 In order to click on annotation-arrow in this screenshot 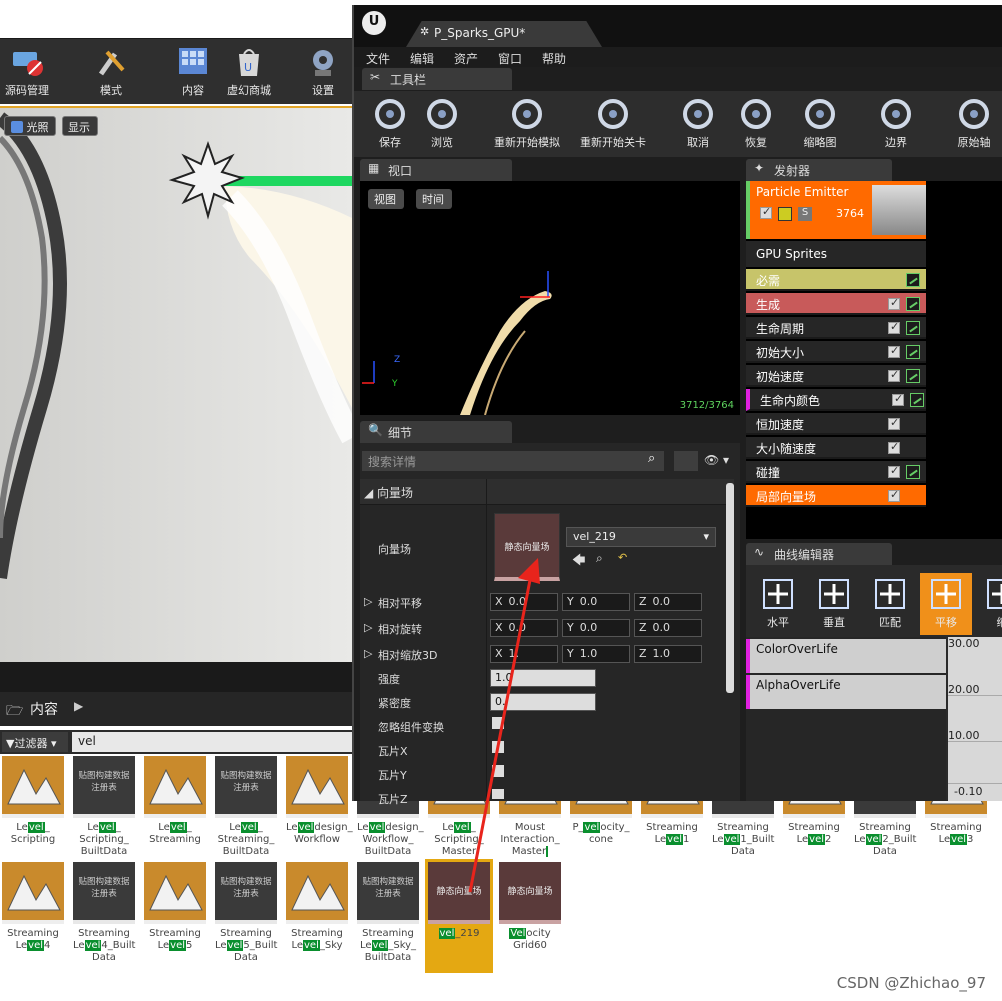, I will do `click(504, 725)`.